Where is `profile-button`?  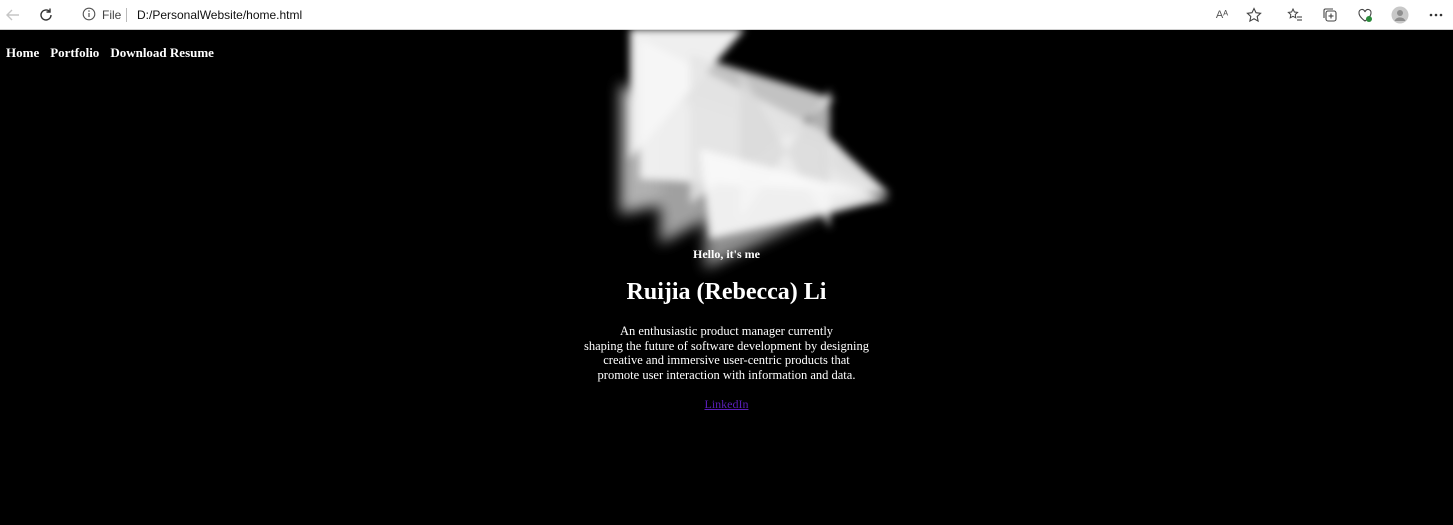 profile-button is located at coordinates (1400, 15).